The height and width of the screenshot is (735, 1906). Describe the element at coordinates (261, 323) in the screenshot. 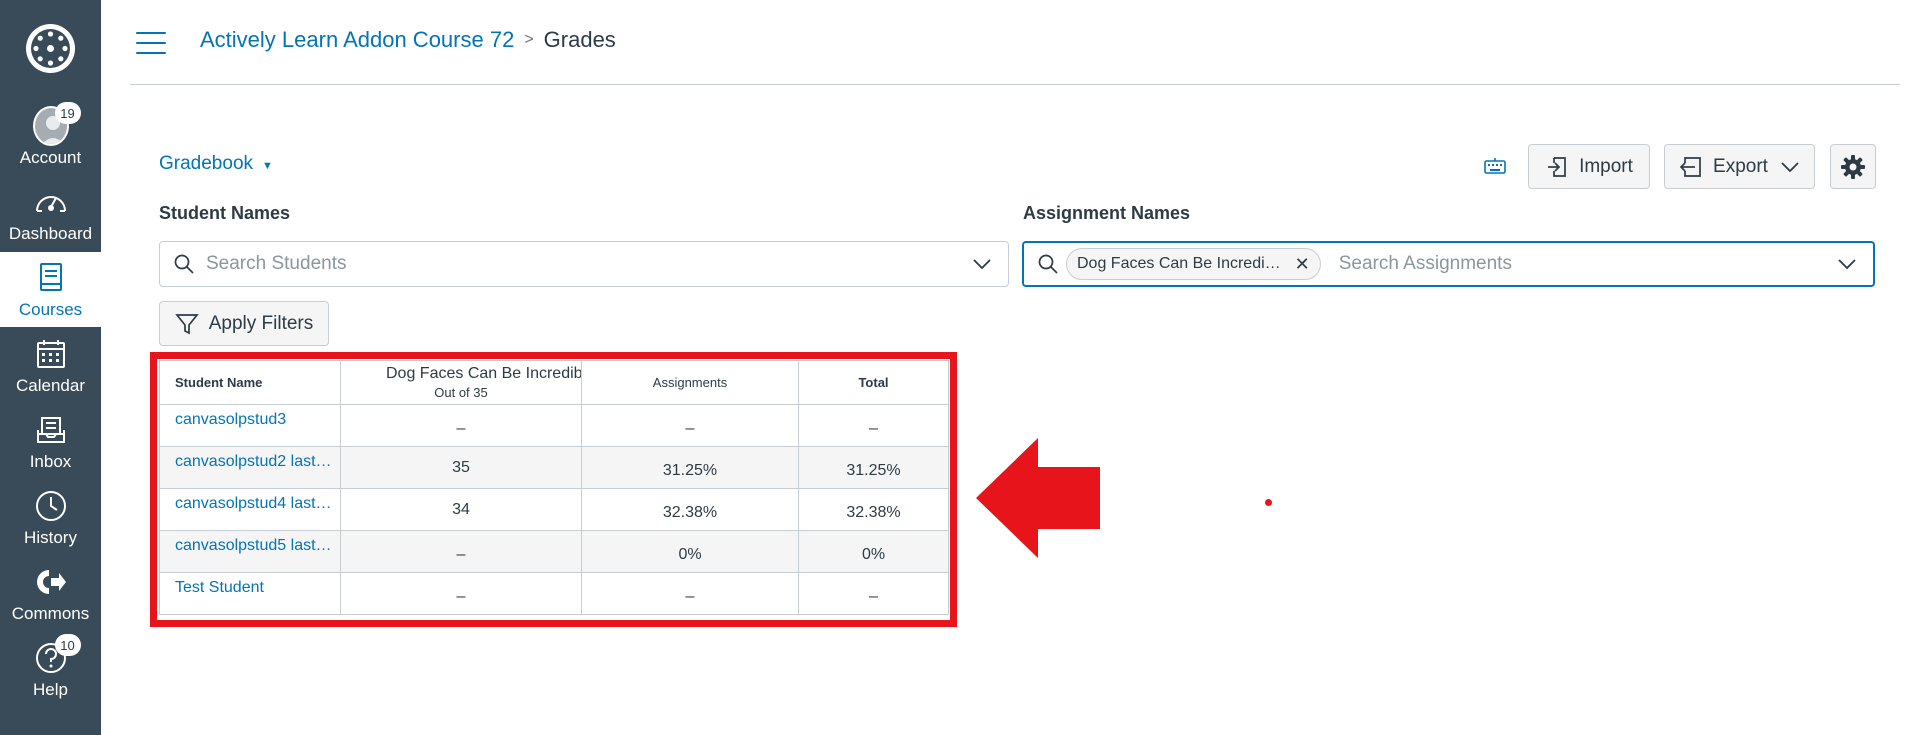

I see `apply-filters-label: Apply Filters` at that location.